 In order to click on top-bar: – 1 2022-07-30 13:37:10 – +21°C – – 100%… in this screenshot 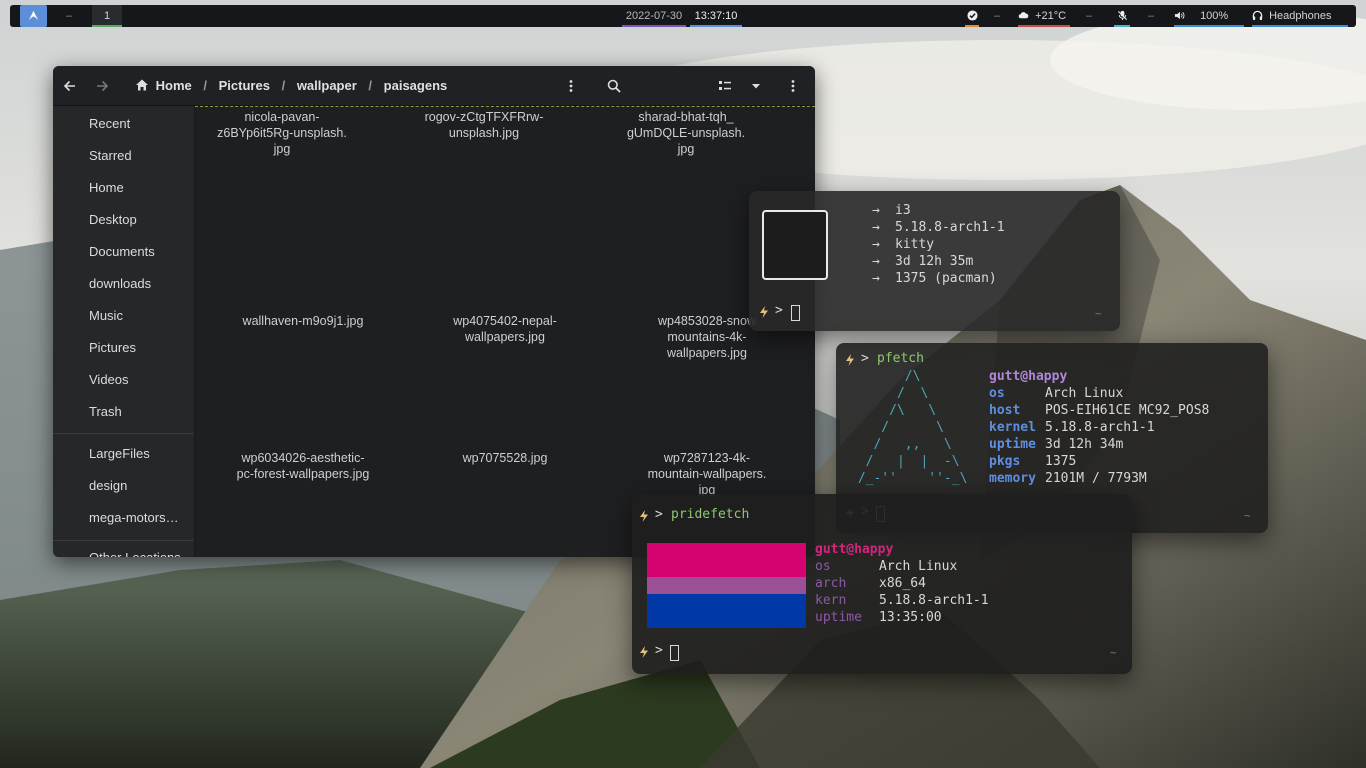, I will do `click(683, 16)`.